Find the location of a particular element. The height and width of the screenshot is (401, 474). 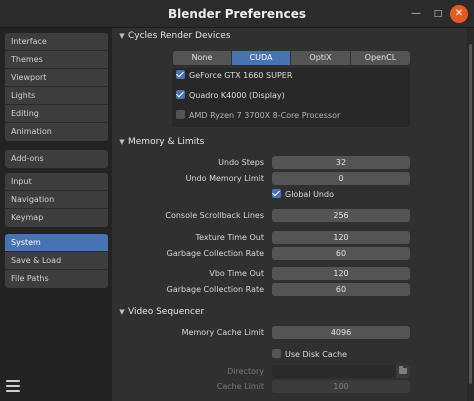

sidebar-item-system: System is located at coordinates (56, 243).